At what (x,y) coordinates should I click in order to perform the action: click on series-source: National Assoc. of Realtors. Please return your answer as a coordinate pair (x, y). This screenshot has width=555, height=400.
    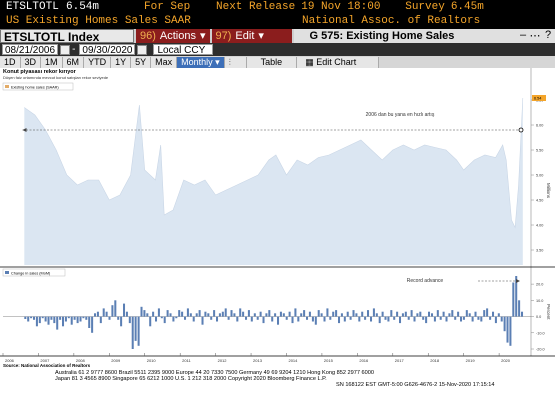
    Looking at the image, I should click on (391, 21).